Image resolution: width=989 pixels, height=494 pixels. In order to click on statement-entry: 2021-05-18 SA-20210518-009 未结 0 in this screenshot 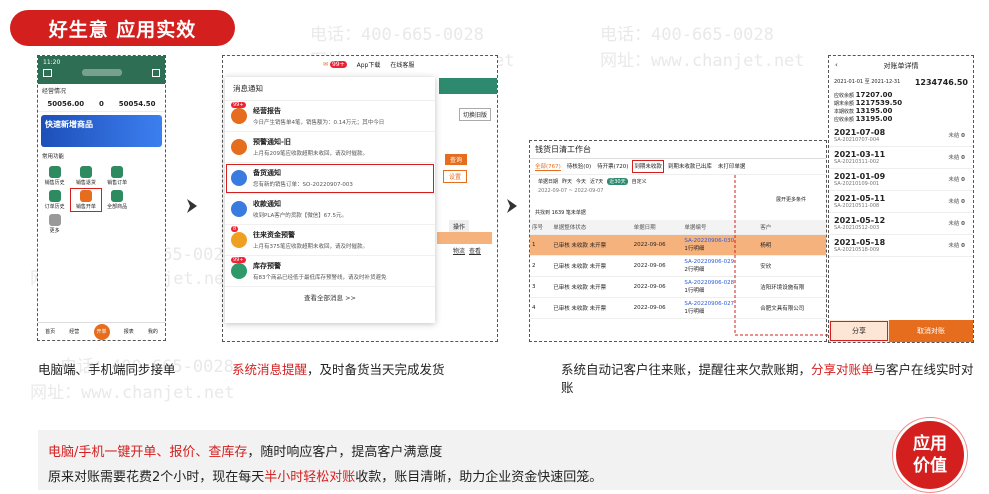, I will do `click(901, 246)`.